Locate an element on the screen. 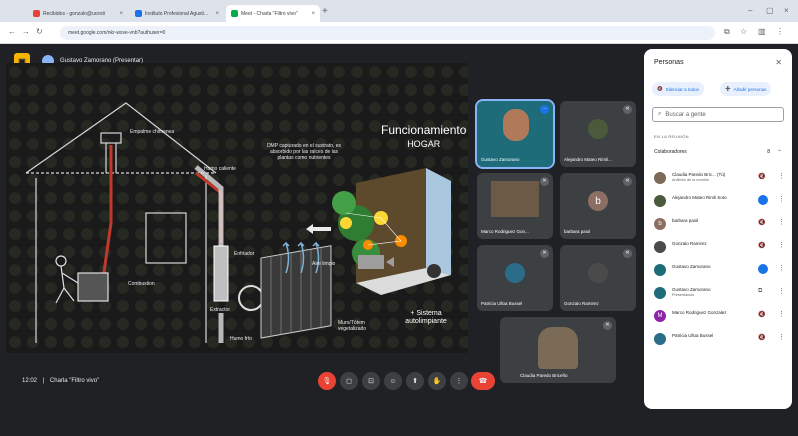  add-people-label: Añadir personas is located at coordinates (750, 89).